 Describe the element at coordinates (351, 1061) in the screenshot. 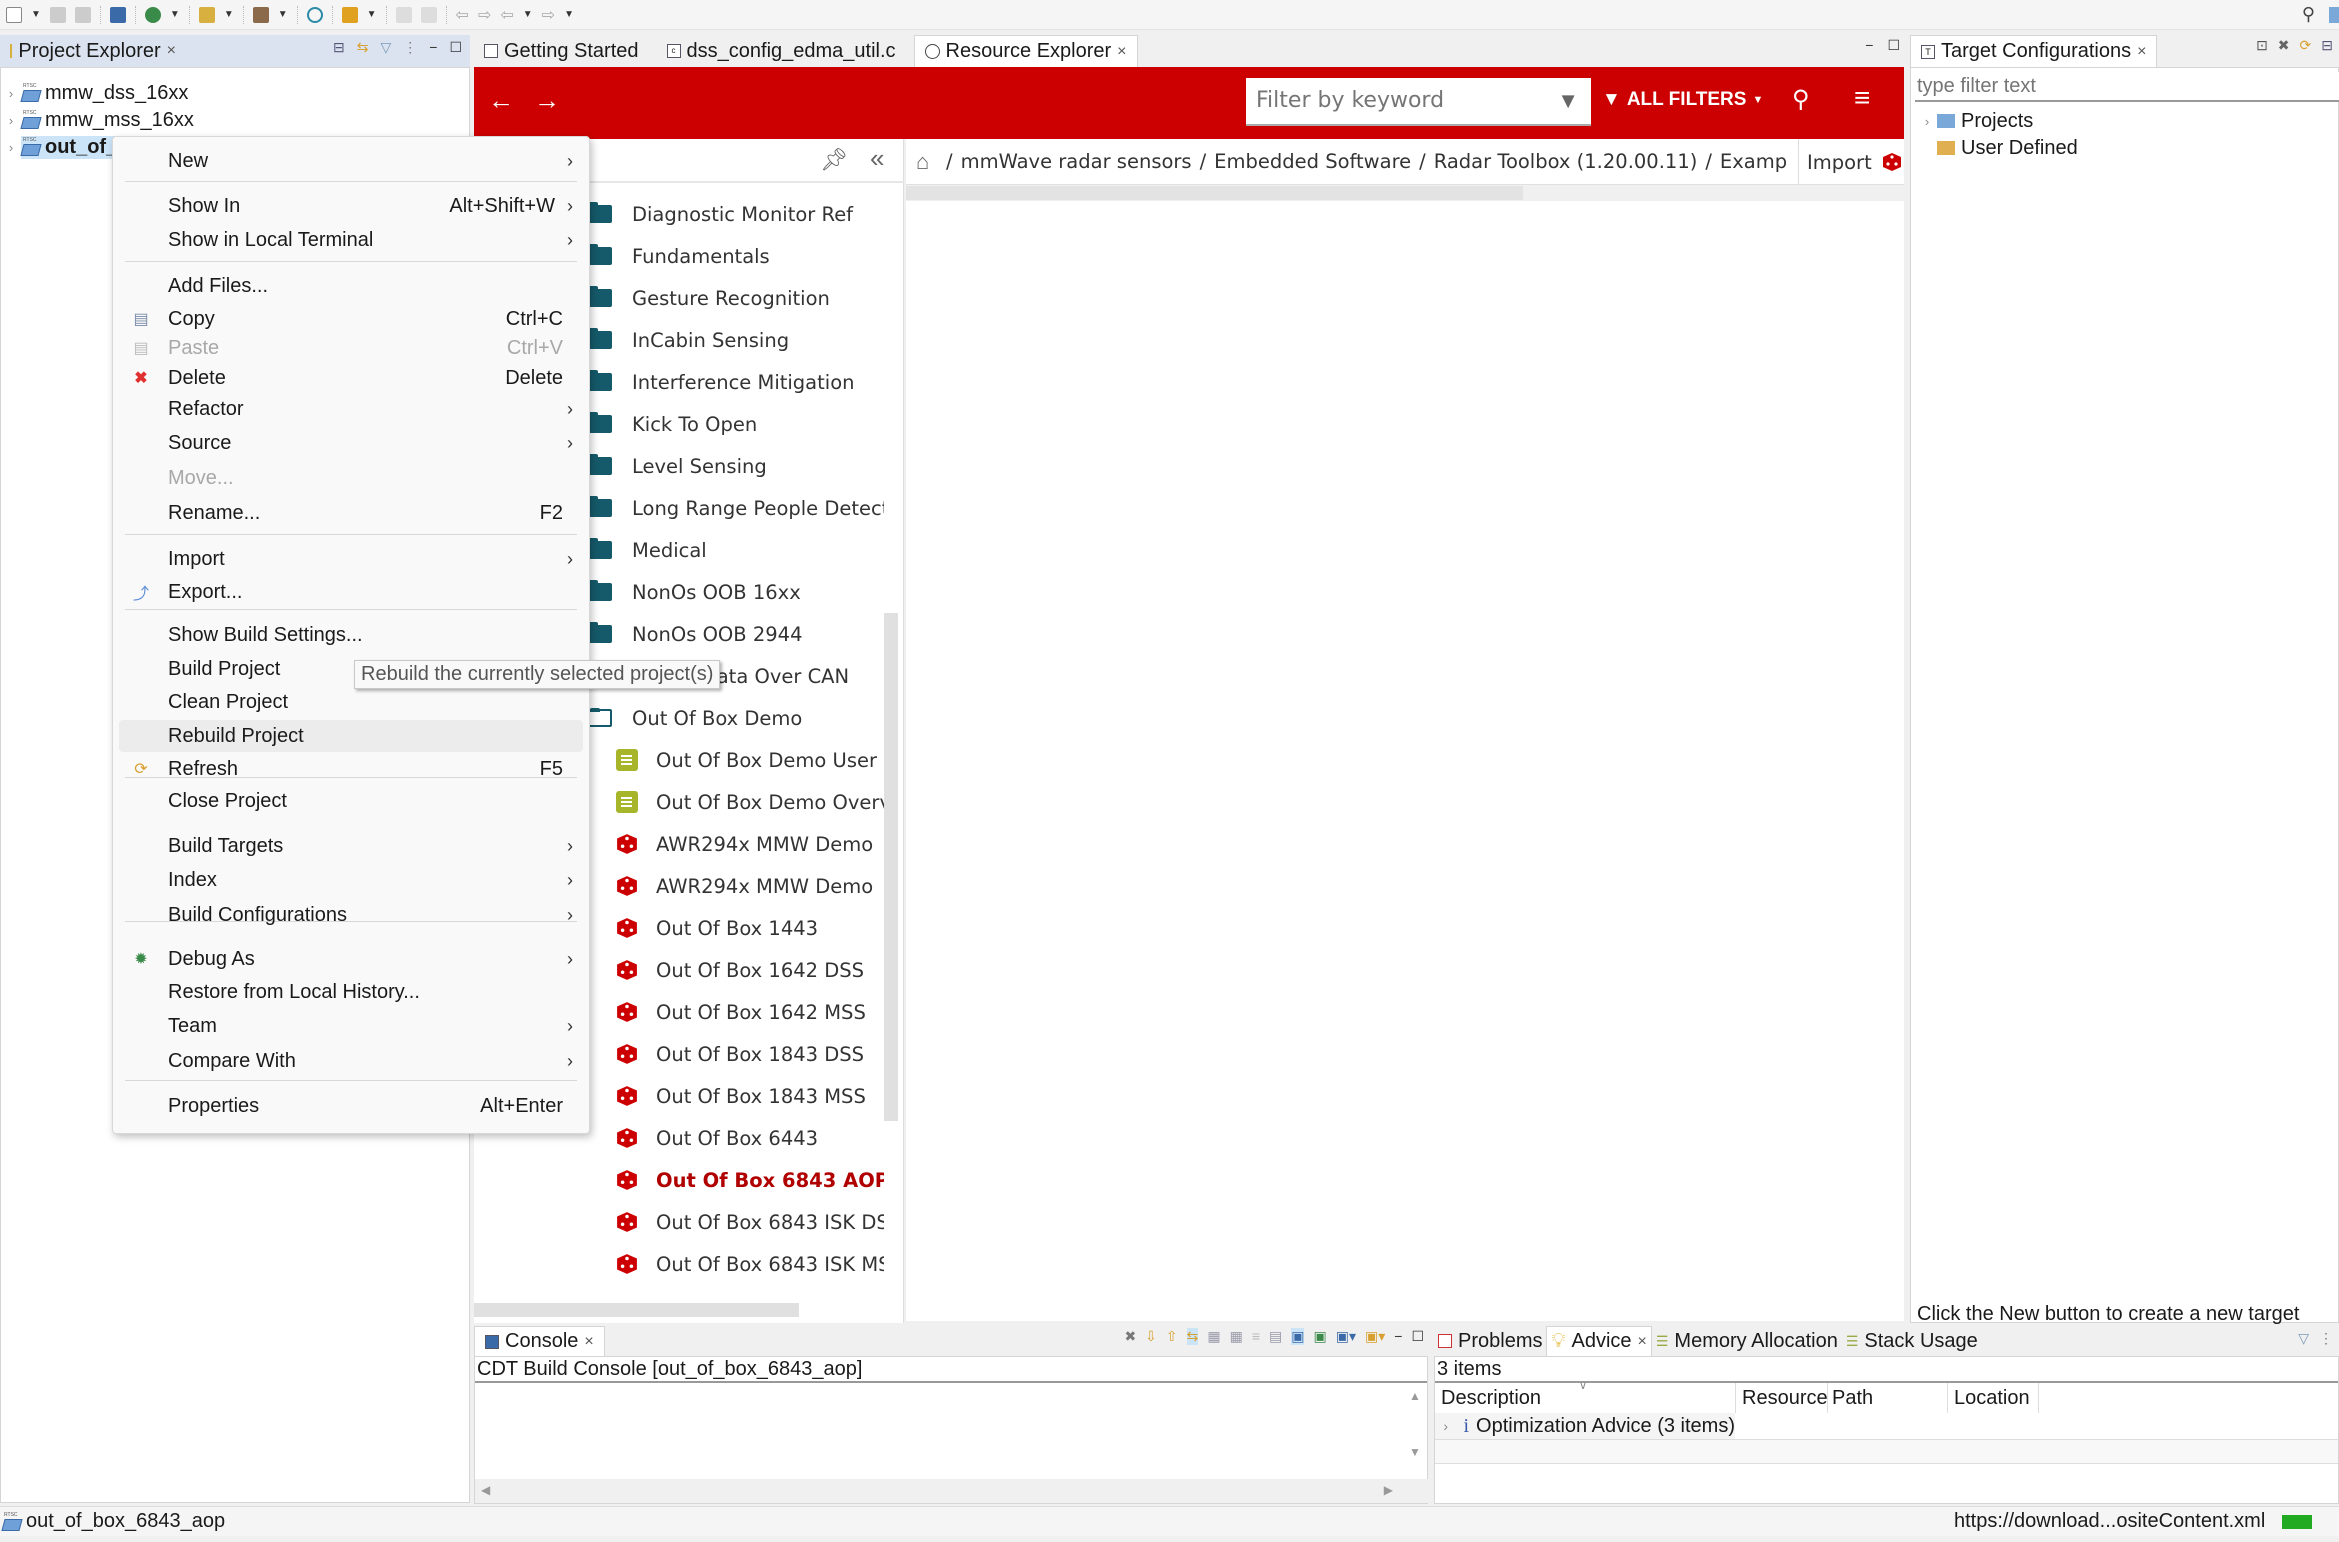

I see `menu-item-compare-with: Compare With ›` at that location.